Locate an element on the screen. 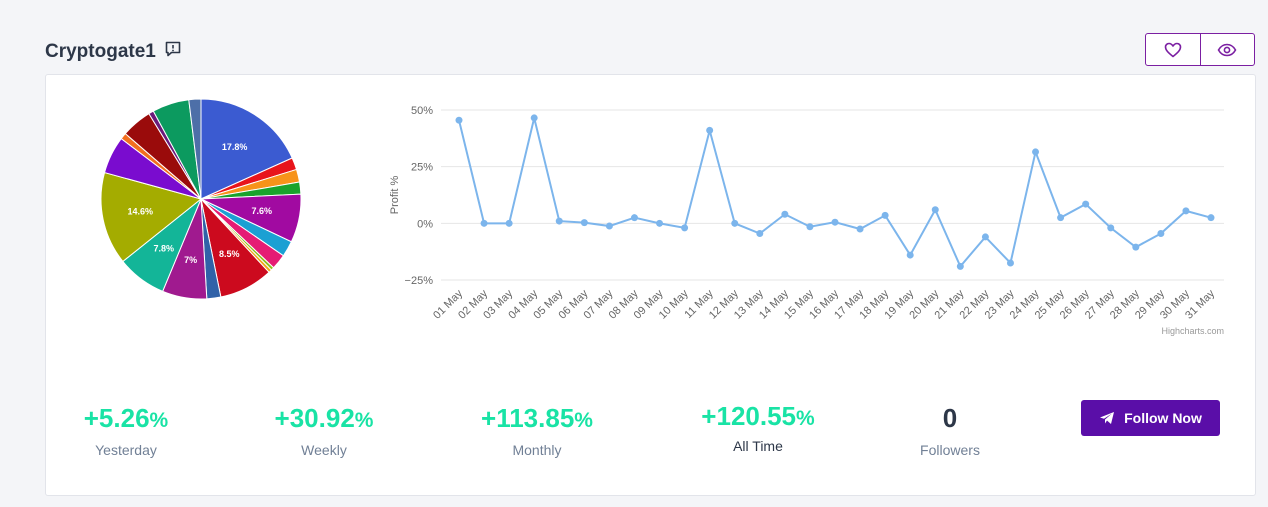 Image resolution: width=1268 pixels, height=507 pixels. action-buttons is located at coordinates (1200, 49).